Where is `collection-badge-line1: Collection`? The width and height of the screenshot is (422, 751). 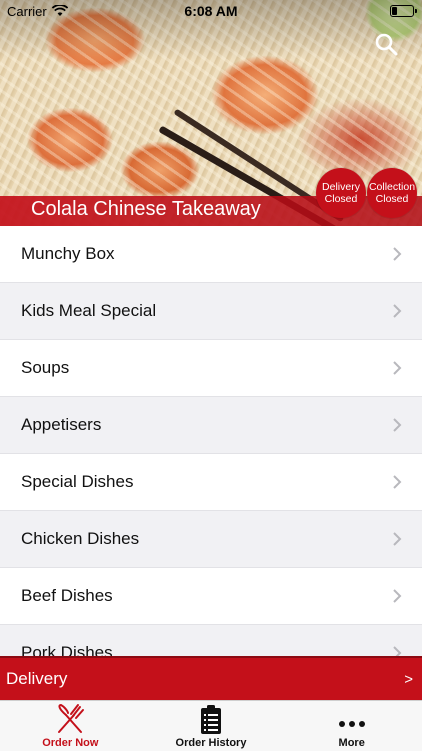
collection-badge-line1: Collection is located at coordinates (392, 187).